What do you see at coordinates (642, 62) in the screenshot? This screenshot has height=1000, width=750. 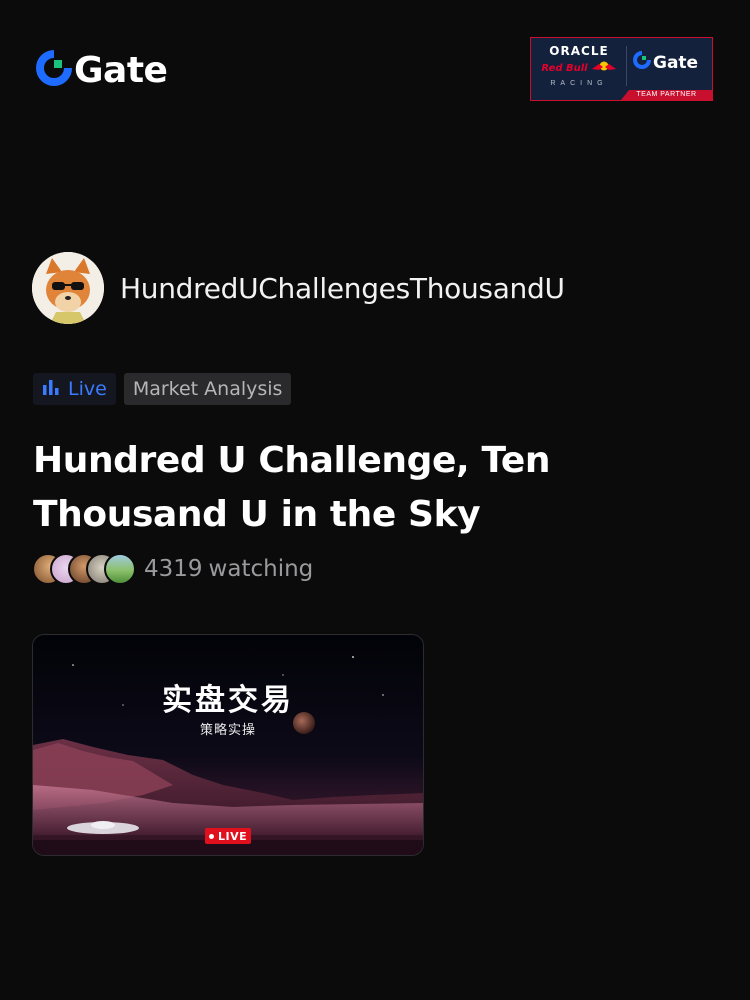 I see `gate-small-icon` at bounding box center [642, 62].